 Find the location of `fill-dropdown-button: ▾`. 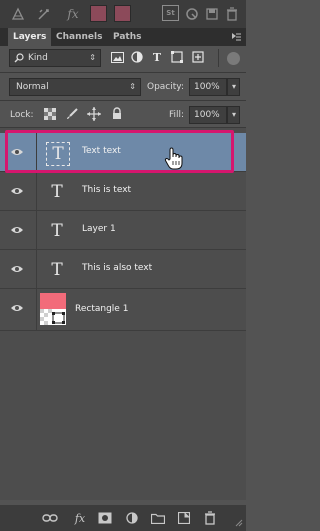

fill-dropdown-button: ▾ is located at coordinates (233, 115).